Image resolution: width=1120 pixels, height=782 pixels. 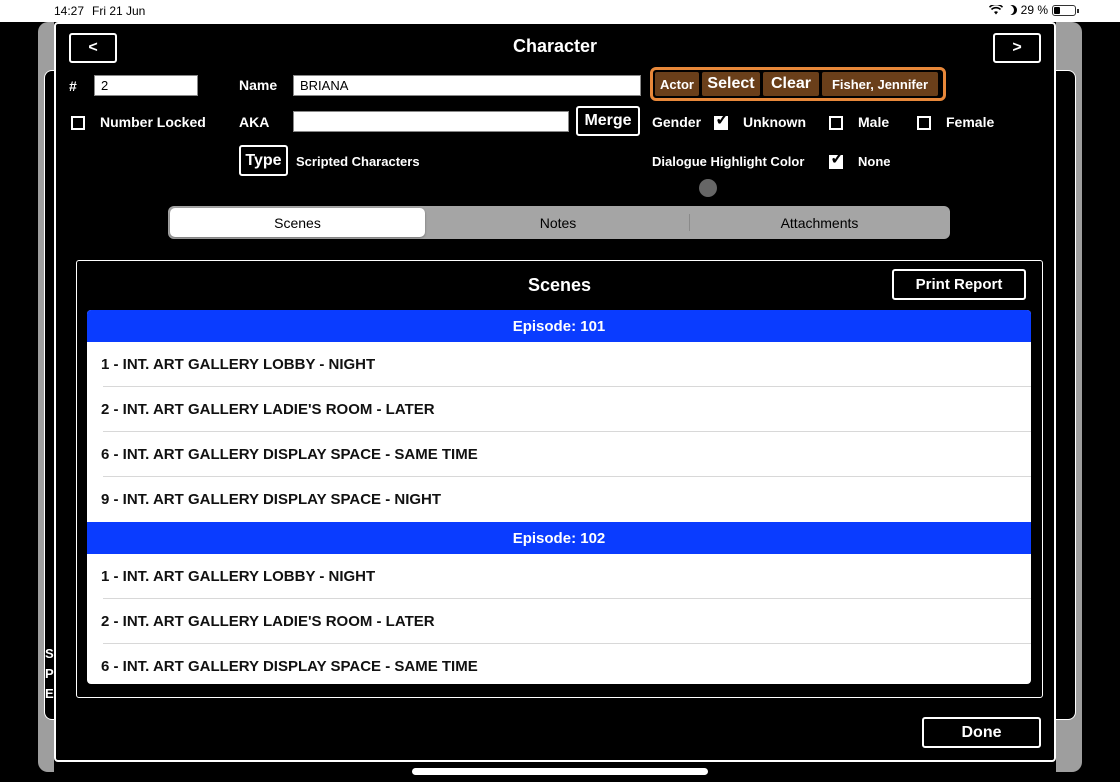 I want to click on status-indicators: 29 %, so click(x=1033, y=10).